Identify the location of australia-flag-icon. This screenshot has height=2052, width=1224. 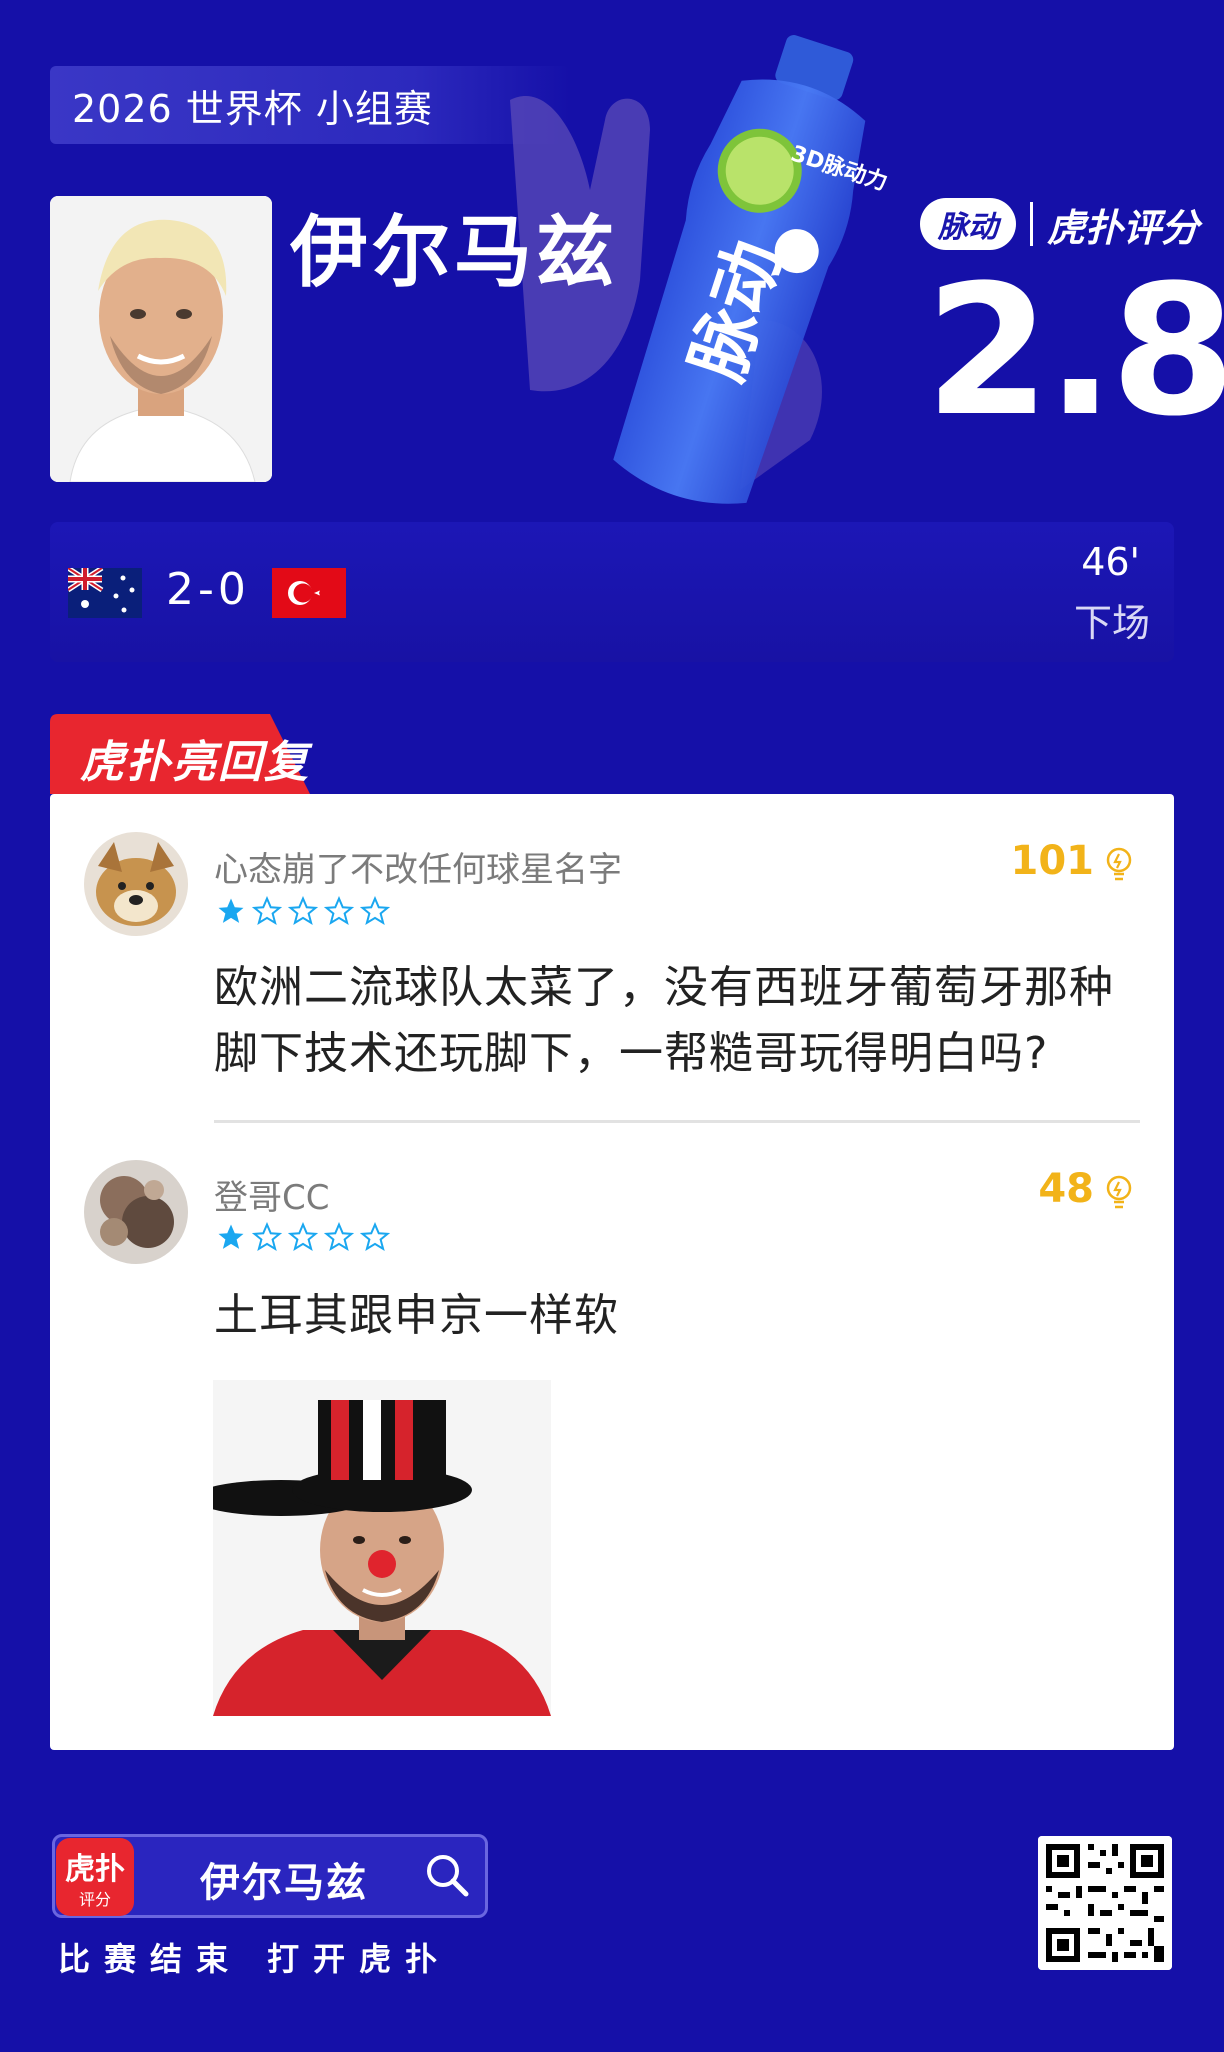
(105, 593).